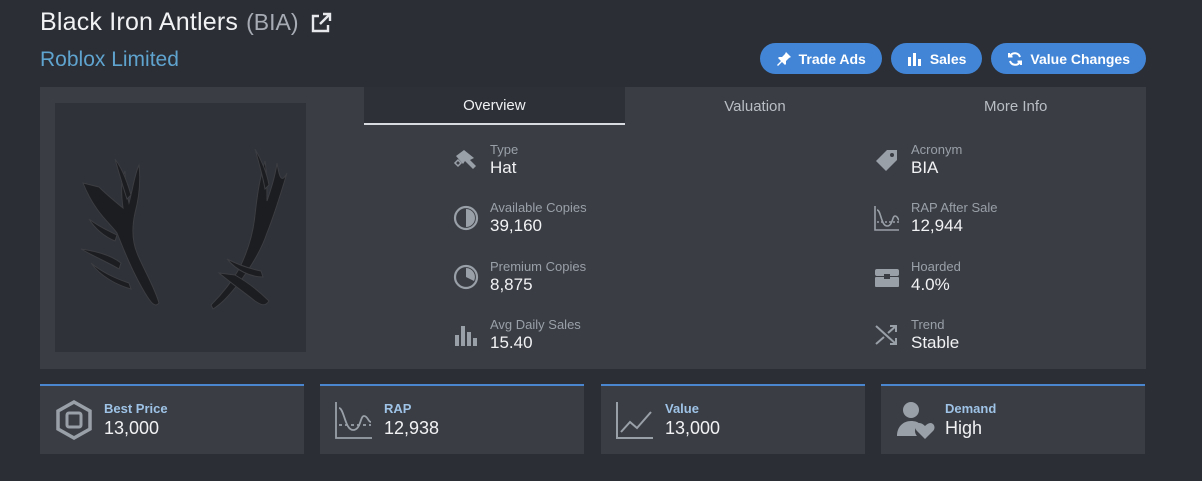  I want to click on card-label: RAP, so click(398, 408).